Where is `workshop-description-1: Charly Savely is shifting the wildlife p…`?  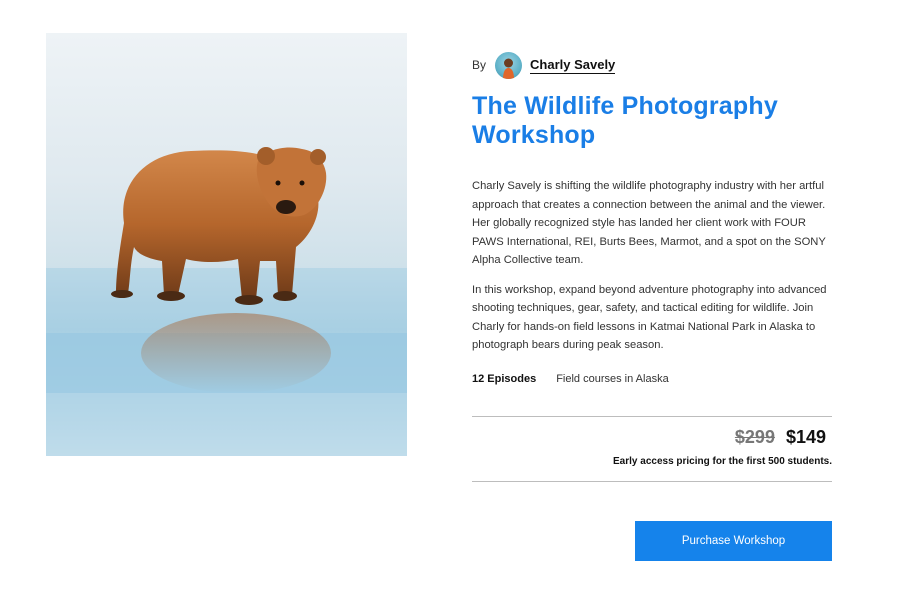 workshop-description-1: Charly Savely is shifting the wildlife p… is located at coordinates (649, 223).